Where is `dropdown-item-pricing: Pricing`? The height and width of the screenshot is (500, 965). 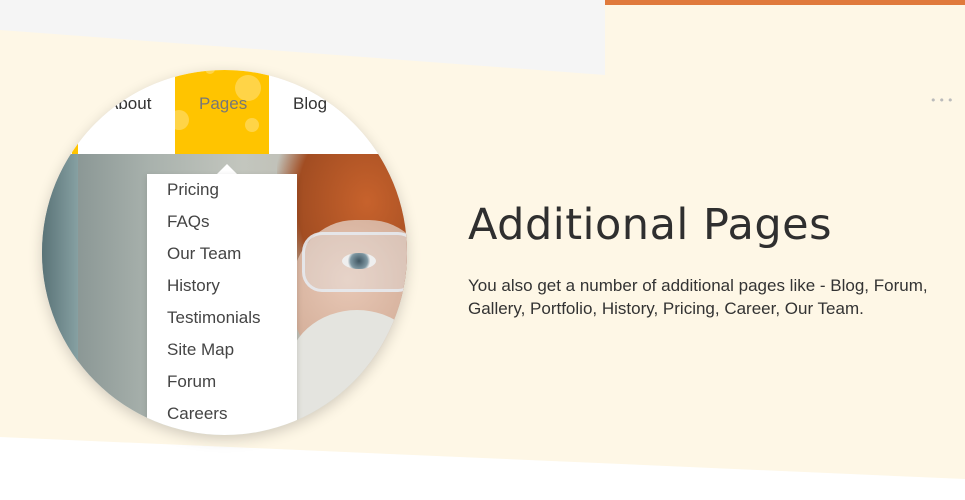
dropdown-item-pricing: Pricing is located at coordinates (222, 194).